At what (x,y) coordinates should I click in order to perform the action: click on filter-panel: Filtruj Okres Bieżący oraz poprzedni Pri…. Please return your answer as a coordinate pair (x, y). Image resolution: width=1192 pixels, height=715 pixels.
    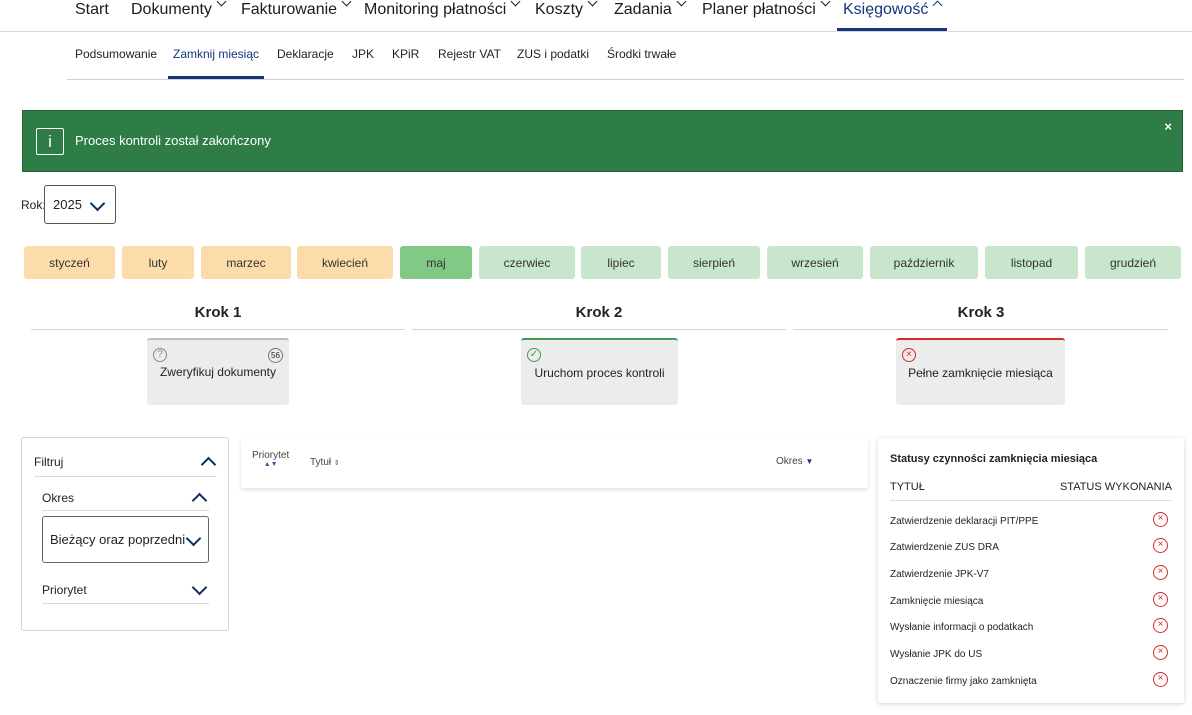
    Looking at the image, I should click on (125, 534).